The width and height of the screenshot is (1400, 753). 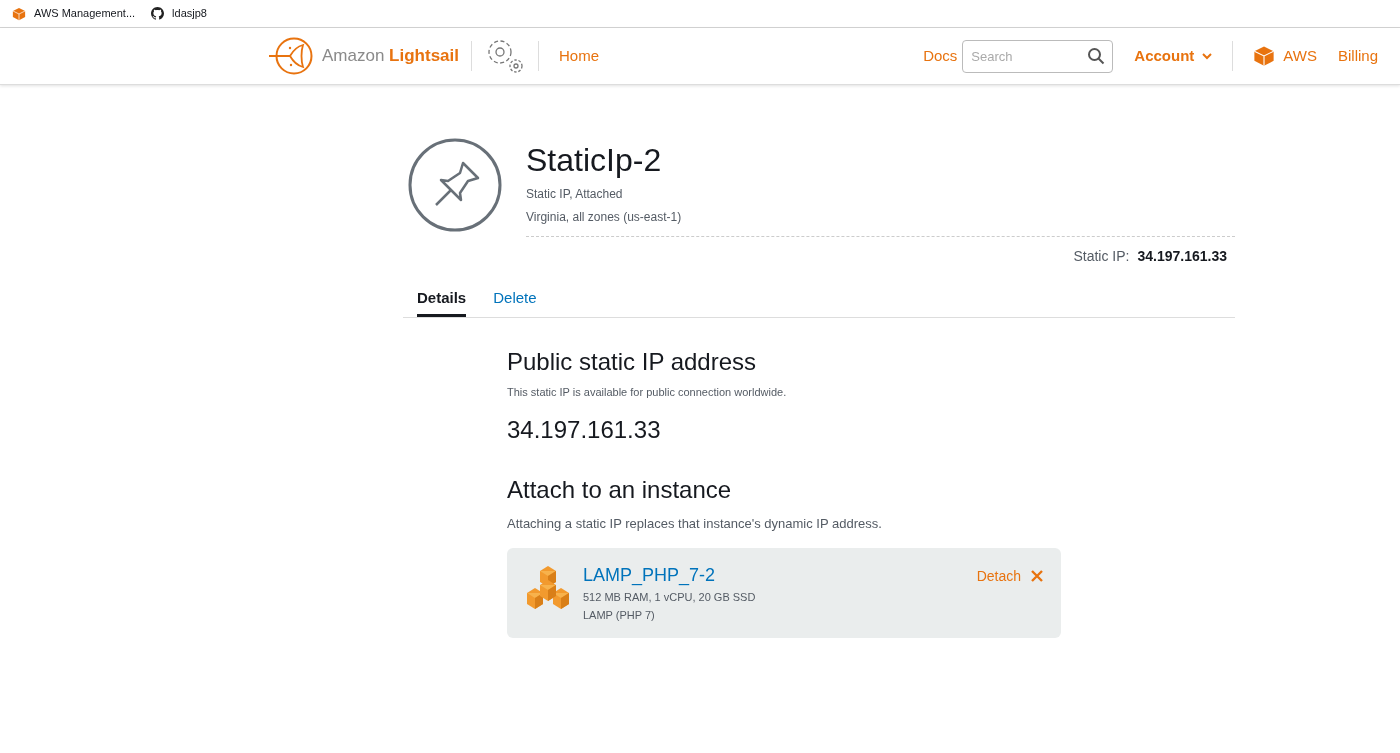 What do you see at coordinates (1009, 576) in the screenshot?
I see `detach-button: Detach` at bounding box center [1009, 576].